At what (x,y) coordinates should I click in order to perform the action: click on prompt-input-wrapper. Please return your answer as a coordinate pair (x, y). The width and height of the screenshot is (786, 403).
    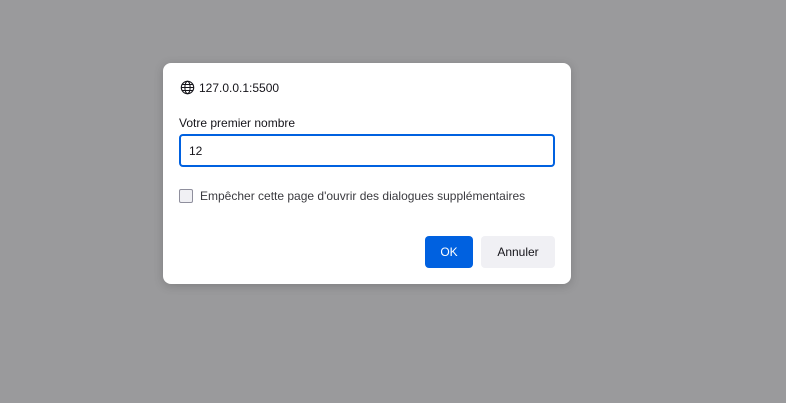
    Looking at the image, I should click on (367, 150).